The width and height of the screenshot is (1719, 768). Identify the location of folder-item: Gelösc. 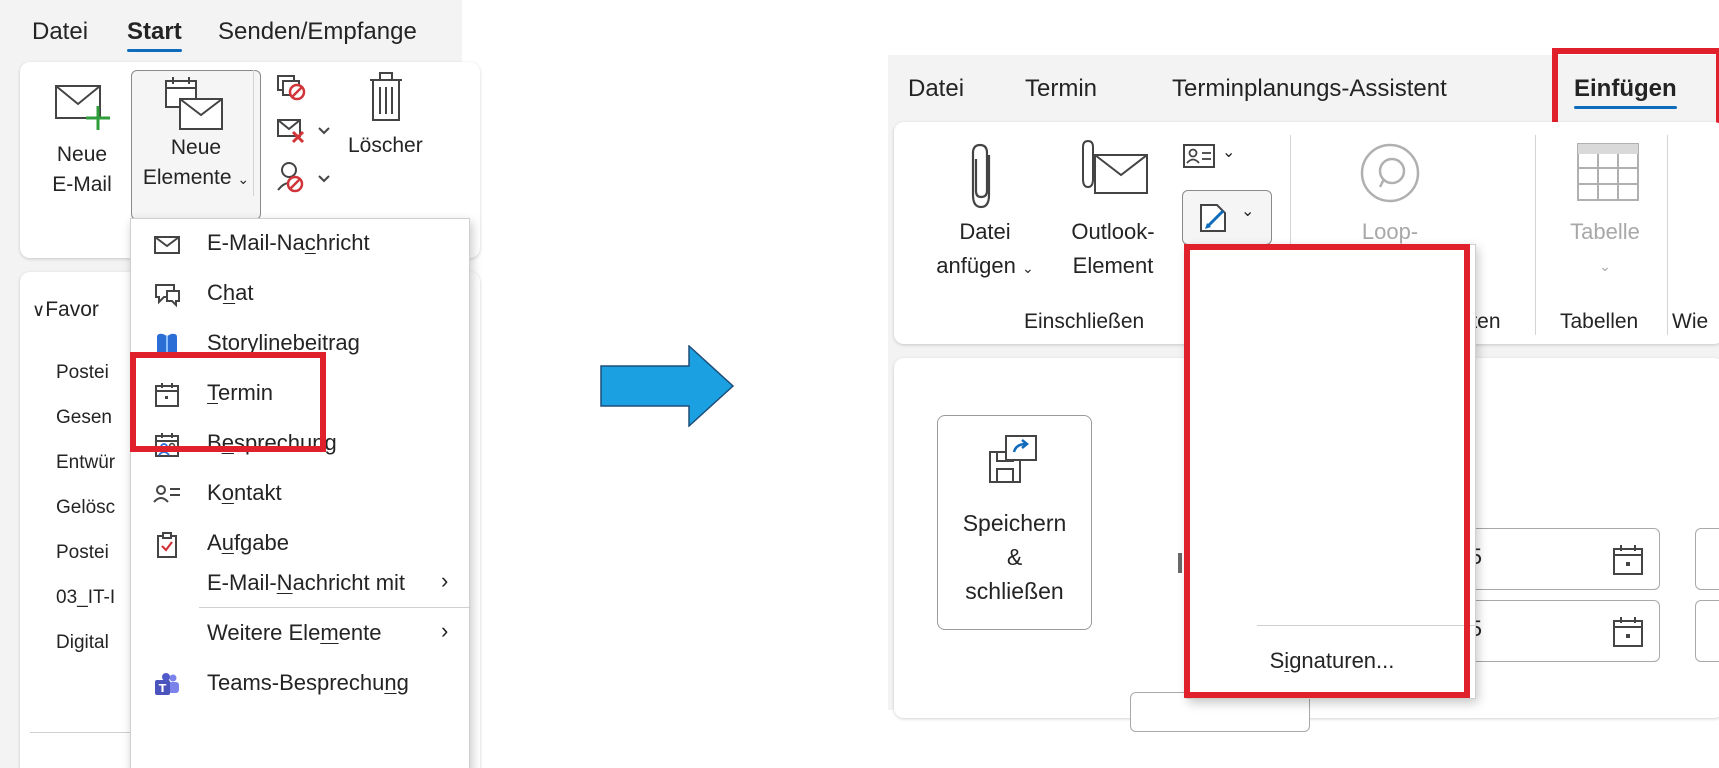
(85, 507).